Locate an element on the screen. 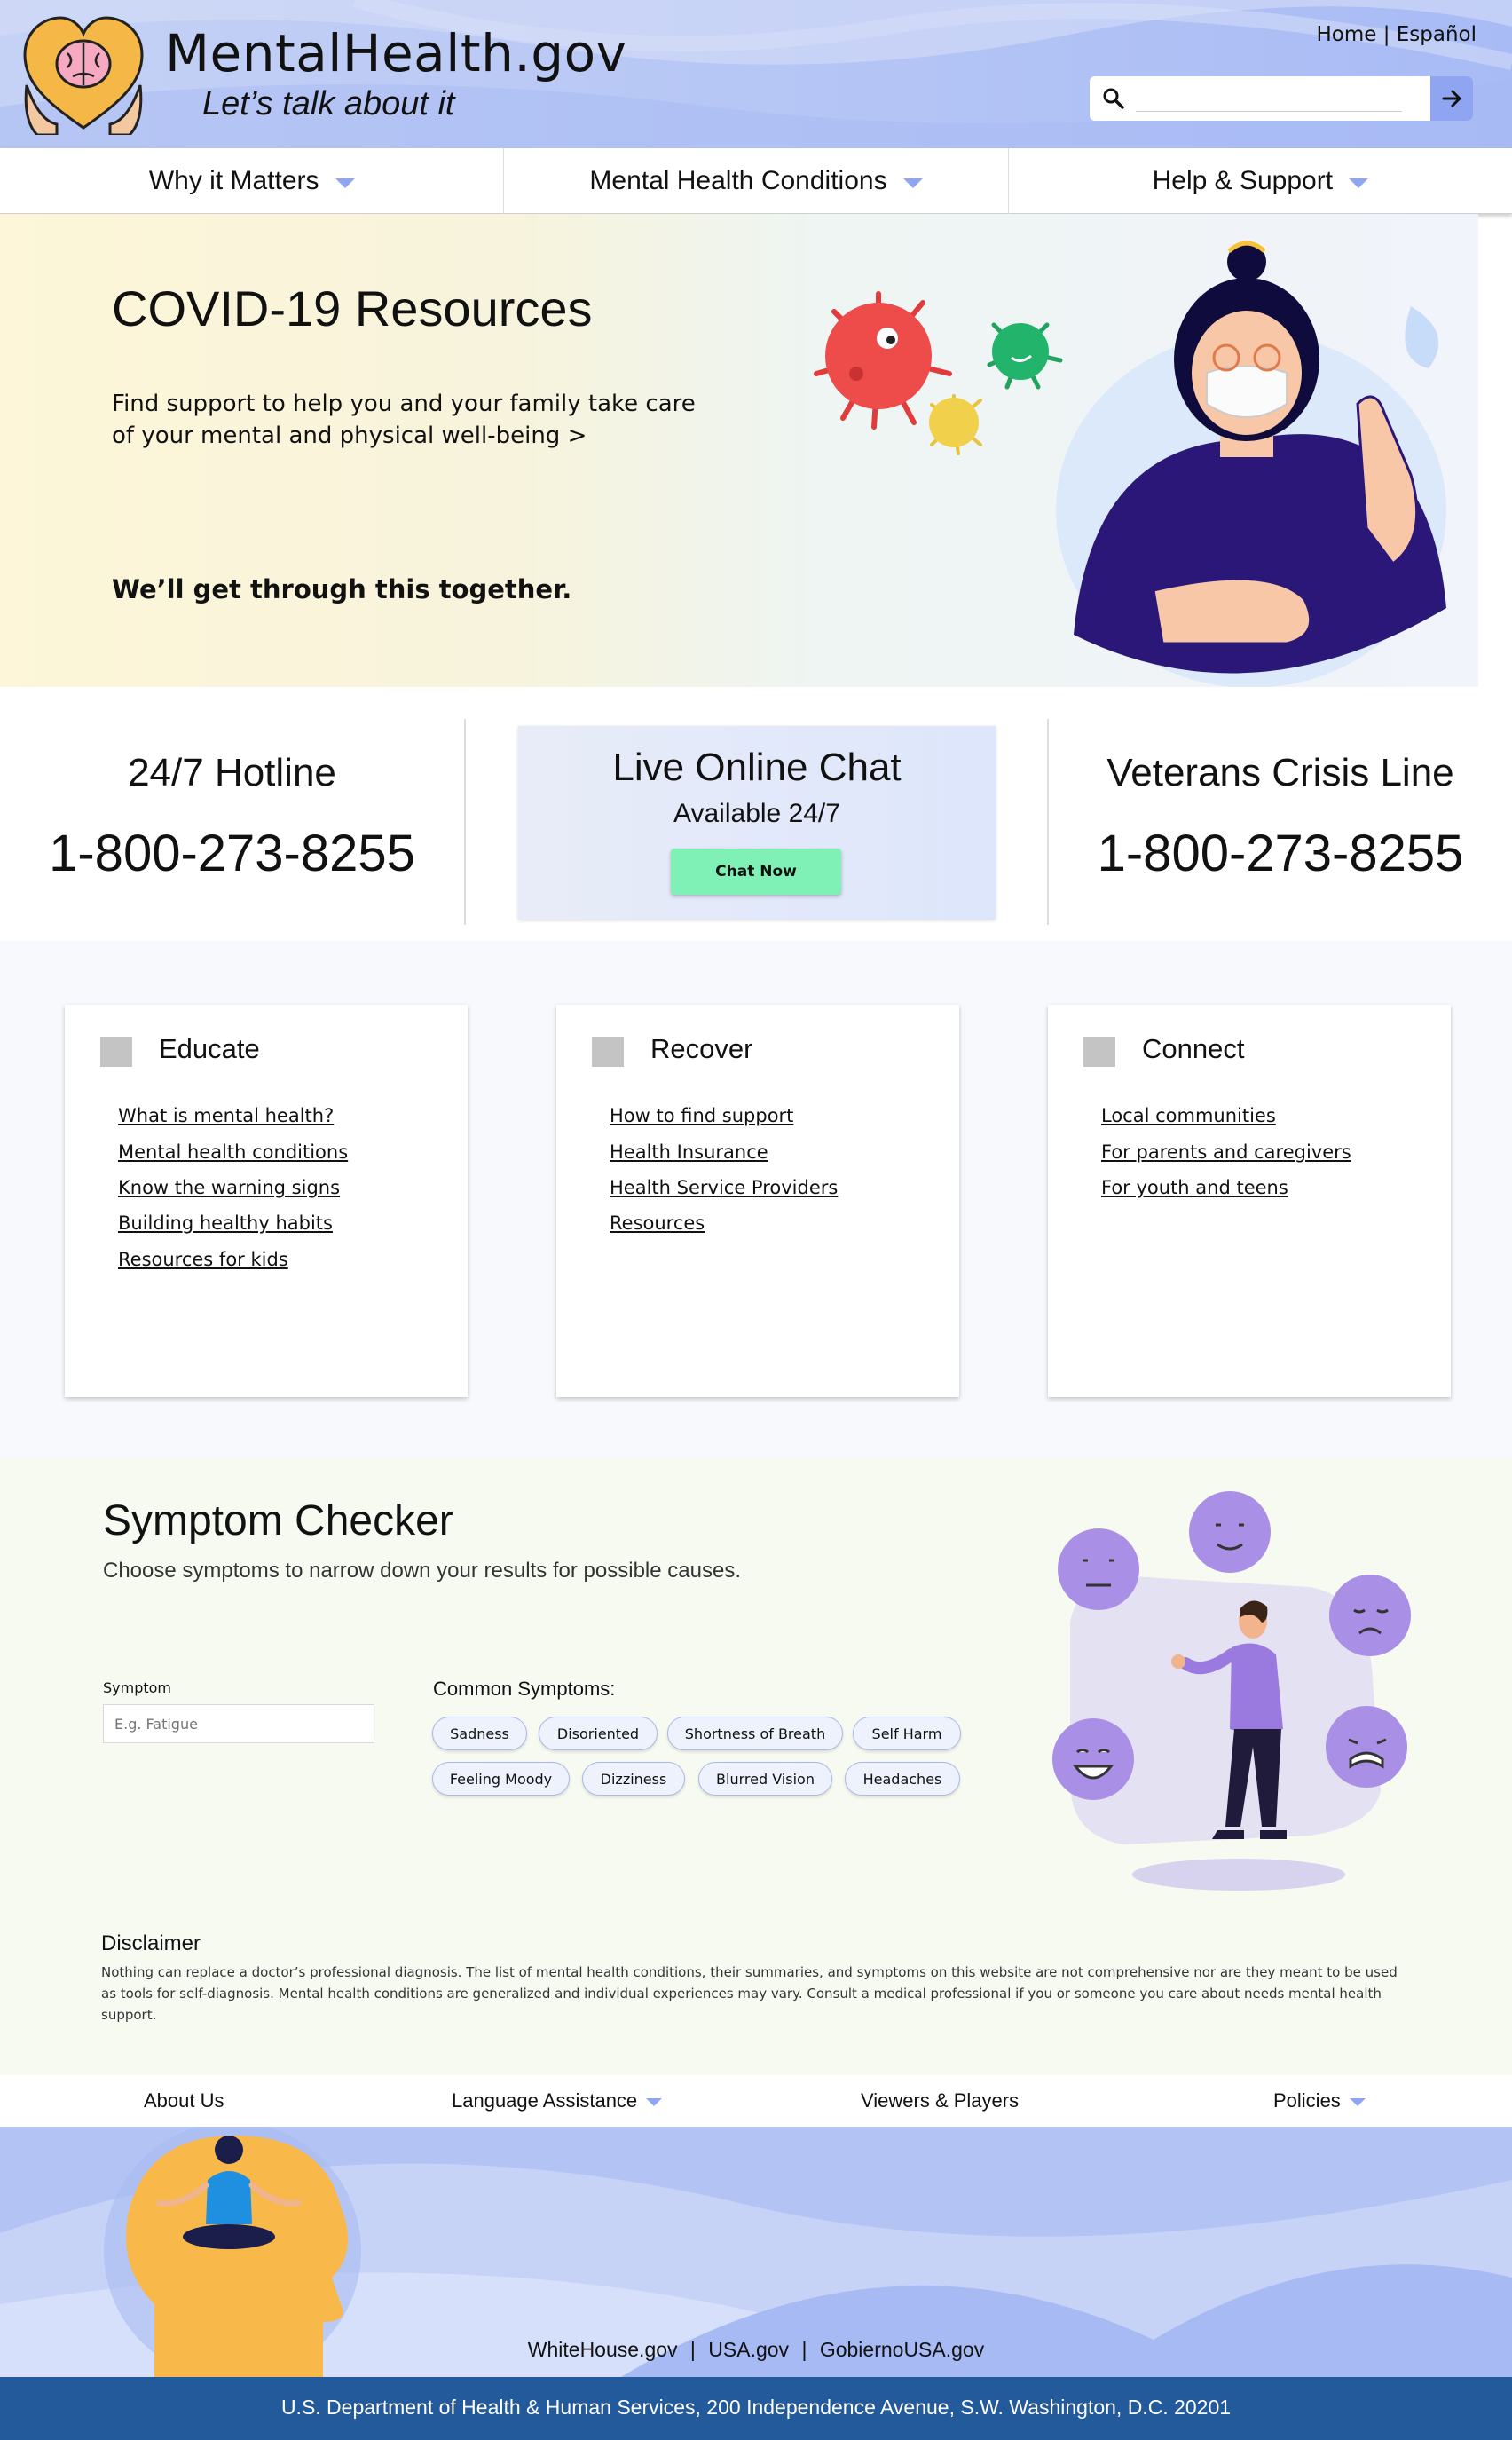  list-item: Resources for kids is located at coordinates (233, 1264).